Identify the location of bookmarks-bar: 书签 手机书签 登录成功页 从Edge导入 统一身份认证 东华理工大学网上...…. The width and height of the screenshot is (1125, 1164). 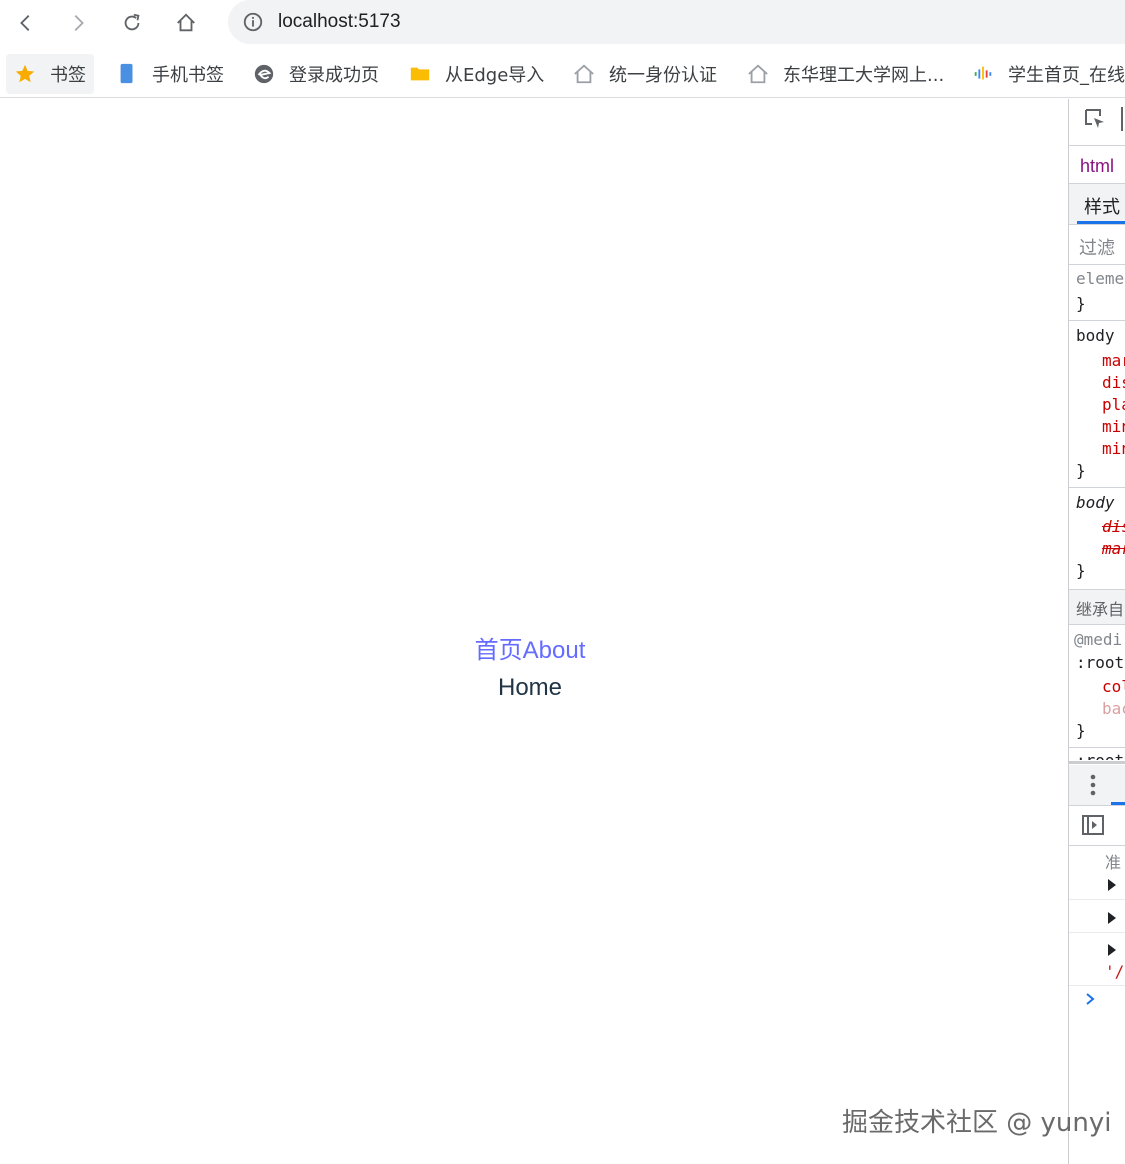
(562, 74).